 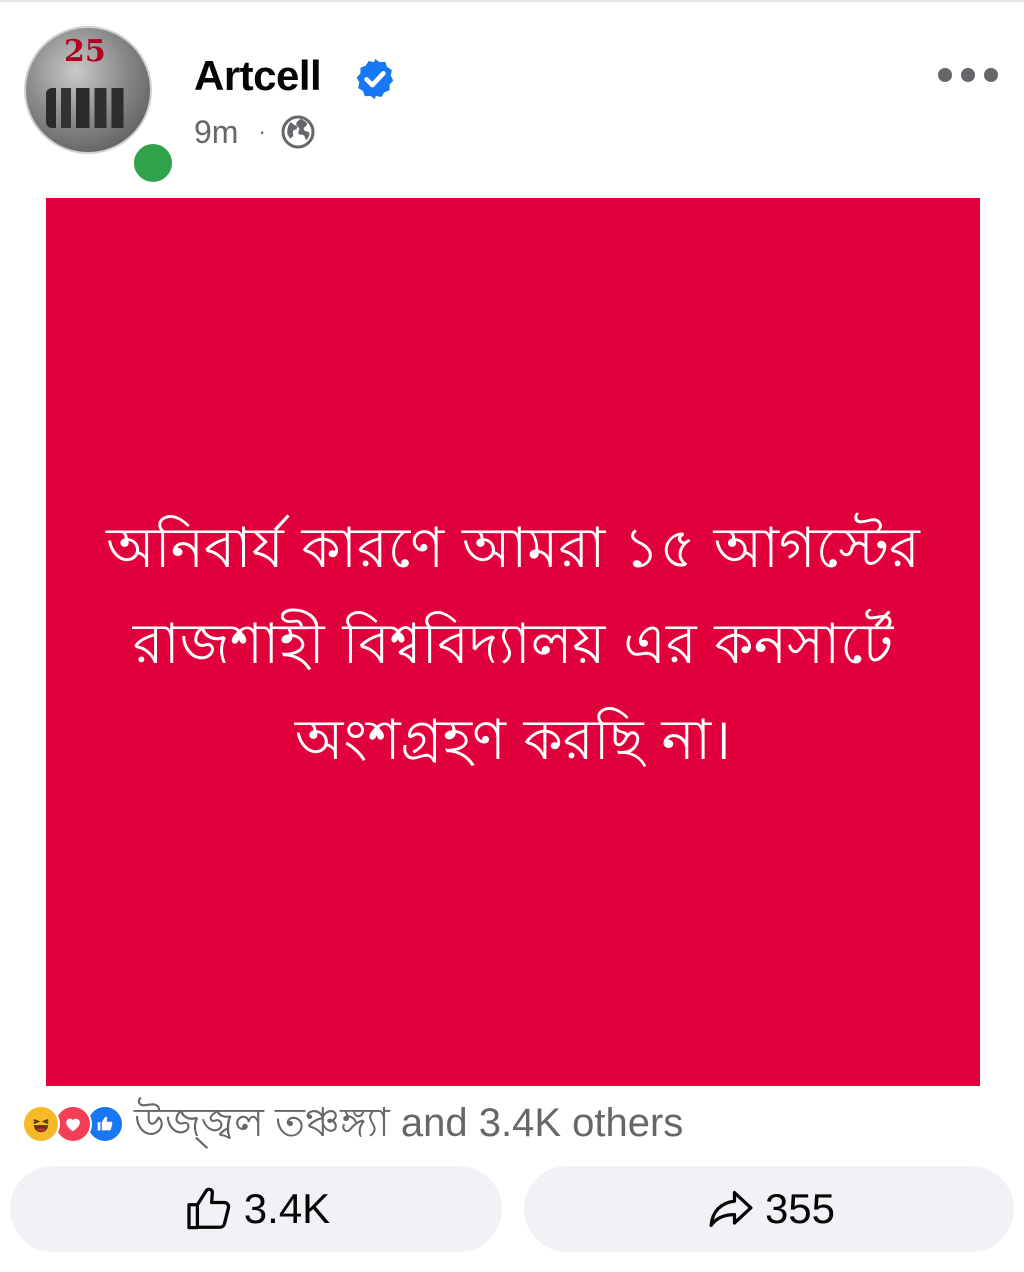 I want to click on avatar-band-photo, so click(x=88, y=108).